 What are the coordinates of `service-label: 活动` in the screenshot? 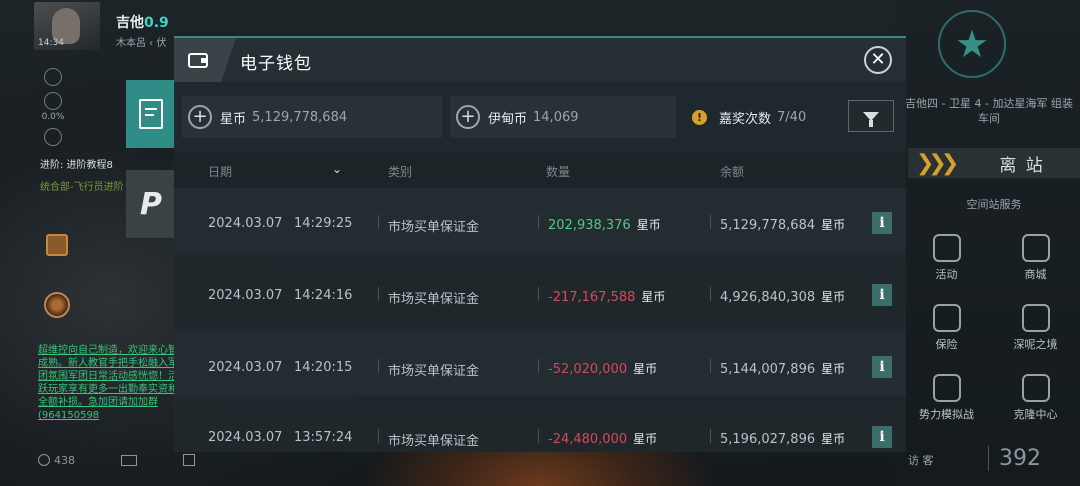 It's located at (946, 274).